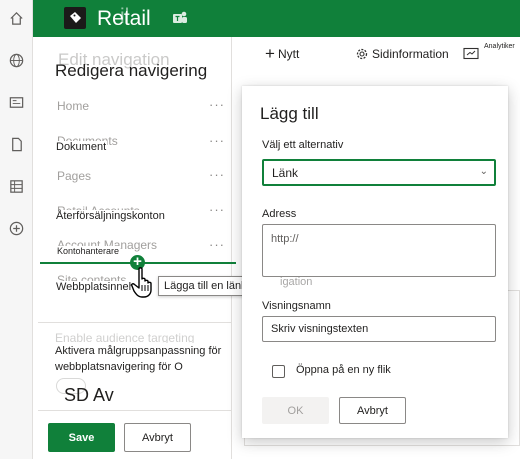 The image size is (520, 459). I want to click on nav-item-retail-accounts-label: Återförsäljningskonton, so click(110, 216).